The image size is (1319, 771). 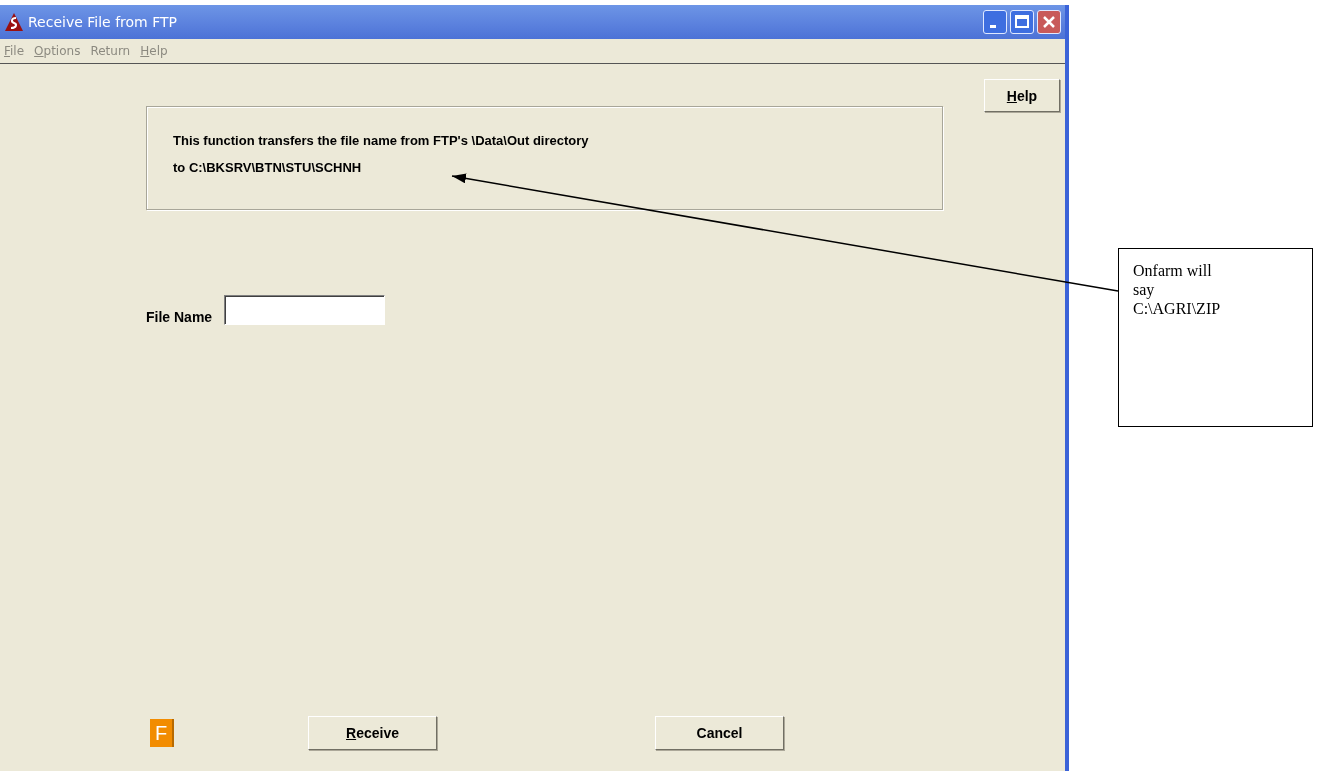 What do you see at coordinates (14, 22) in the screenshot?
I see `app-logo-icon` at bounding box center [14, 22].